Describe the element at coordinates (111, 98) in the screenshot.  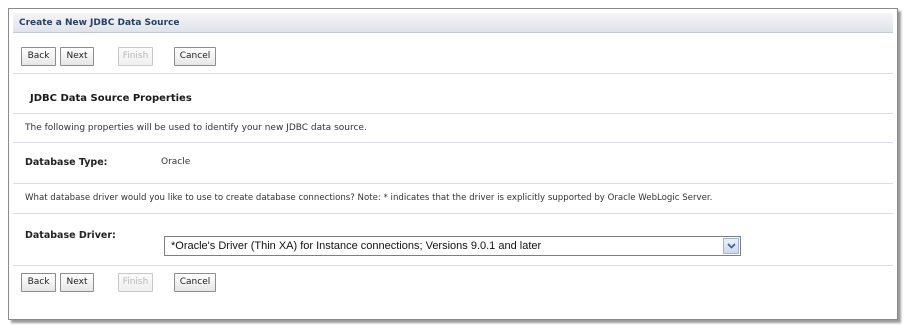
I see `section-title: JDBC Data Source Properties` at that location.